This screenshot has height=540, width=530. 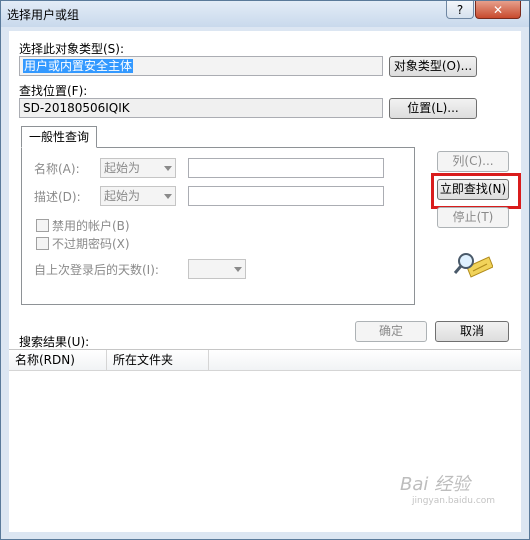 What do you see at coordinates (460, 10) in the screenshot?
I see `help-button: ?` at bounding box center [460, 10].